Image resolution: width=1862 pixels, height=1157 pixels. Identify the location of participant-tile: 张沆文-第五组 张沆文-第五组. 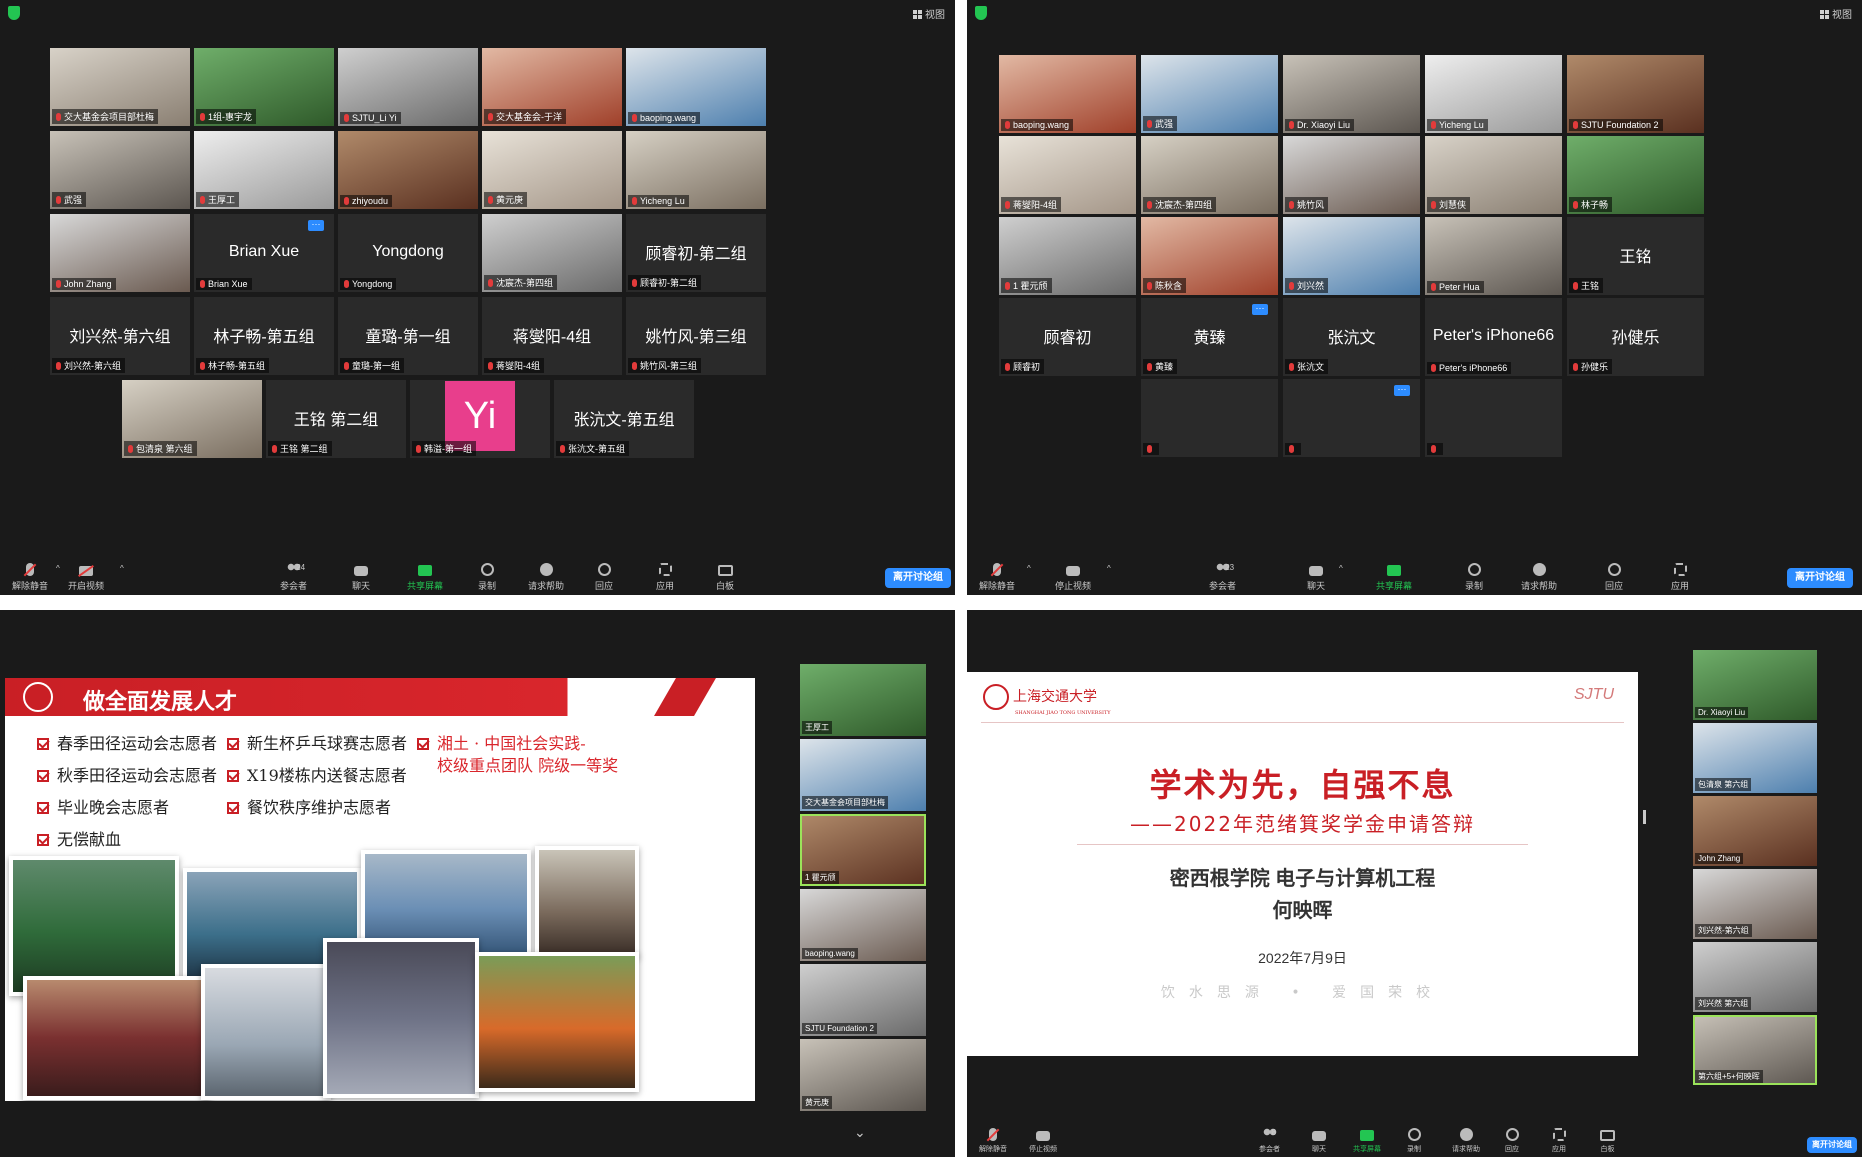
(624, 419).